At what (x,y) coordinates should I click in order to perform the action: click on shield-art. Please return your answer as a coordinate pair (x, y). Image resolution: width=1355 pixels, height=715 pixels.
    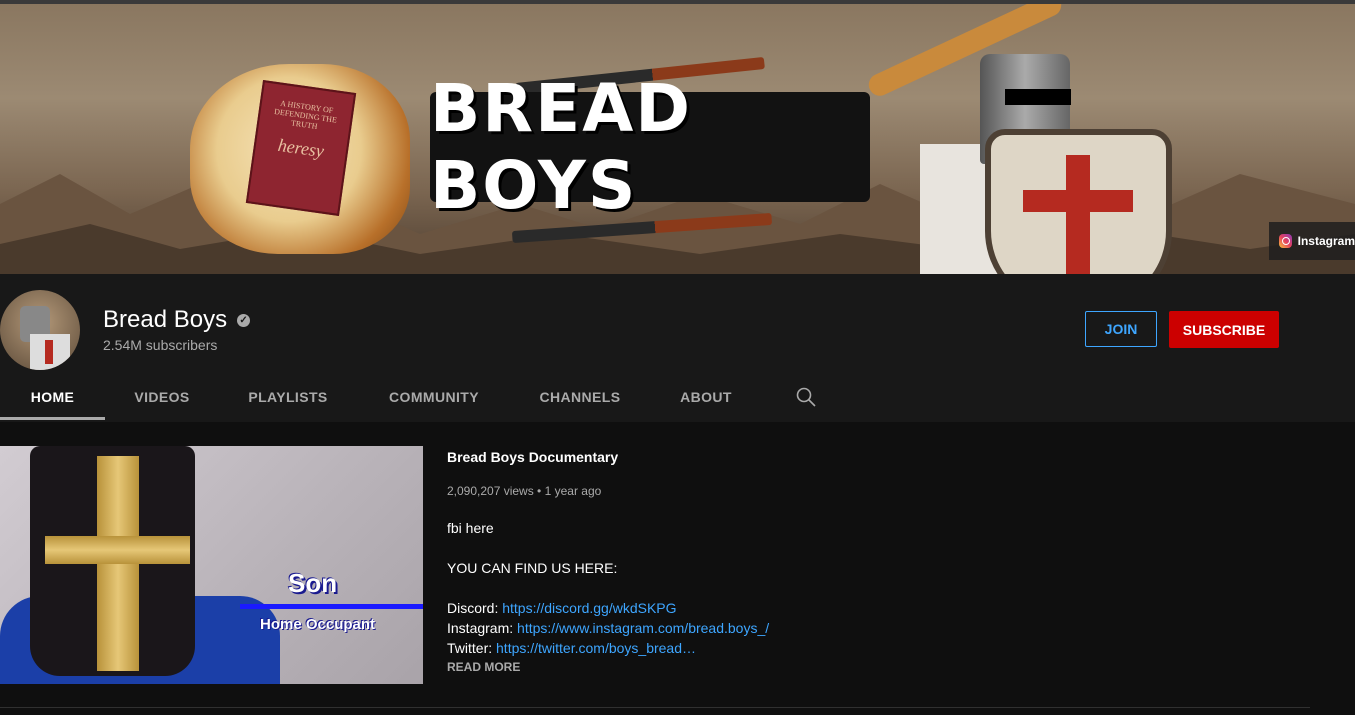
    Looking at the image, I should click on (1078, 201).